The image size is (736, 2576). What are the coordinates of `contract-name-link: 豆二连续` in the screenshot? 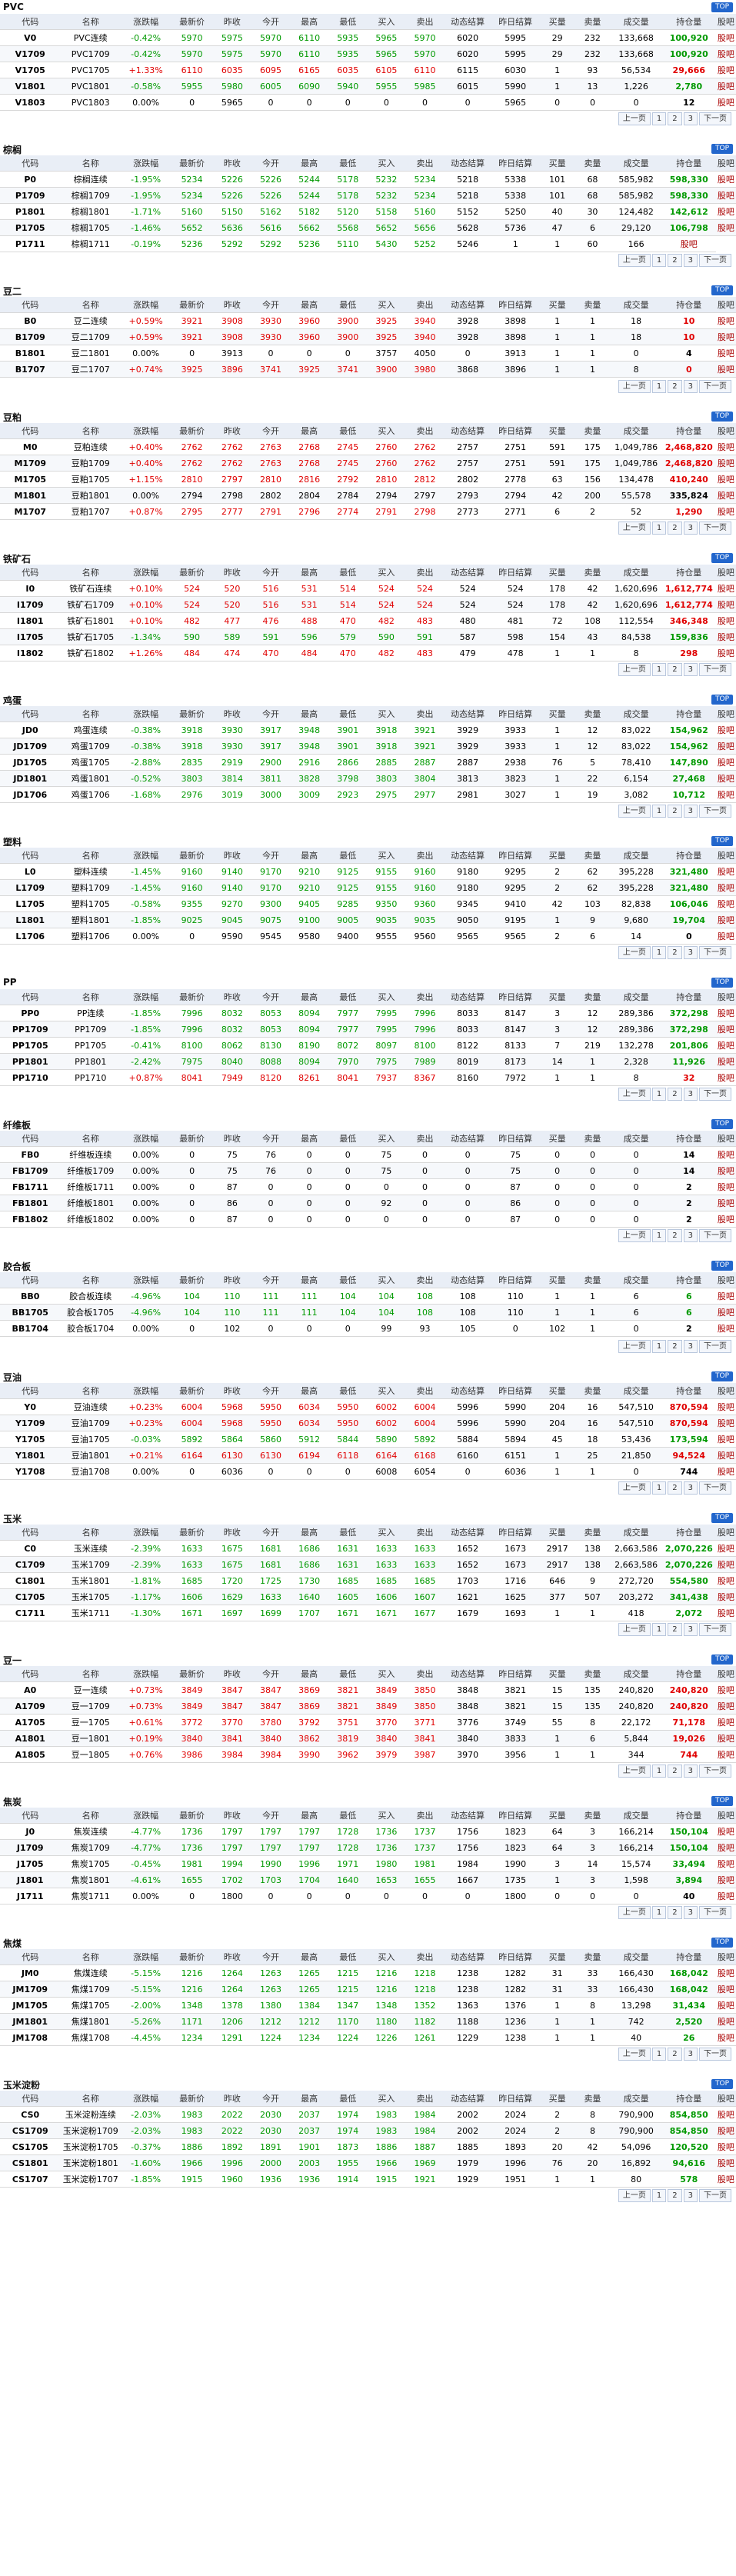 It's located at (90, 320).